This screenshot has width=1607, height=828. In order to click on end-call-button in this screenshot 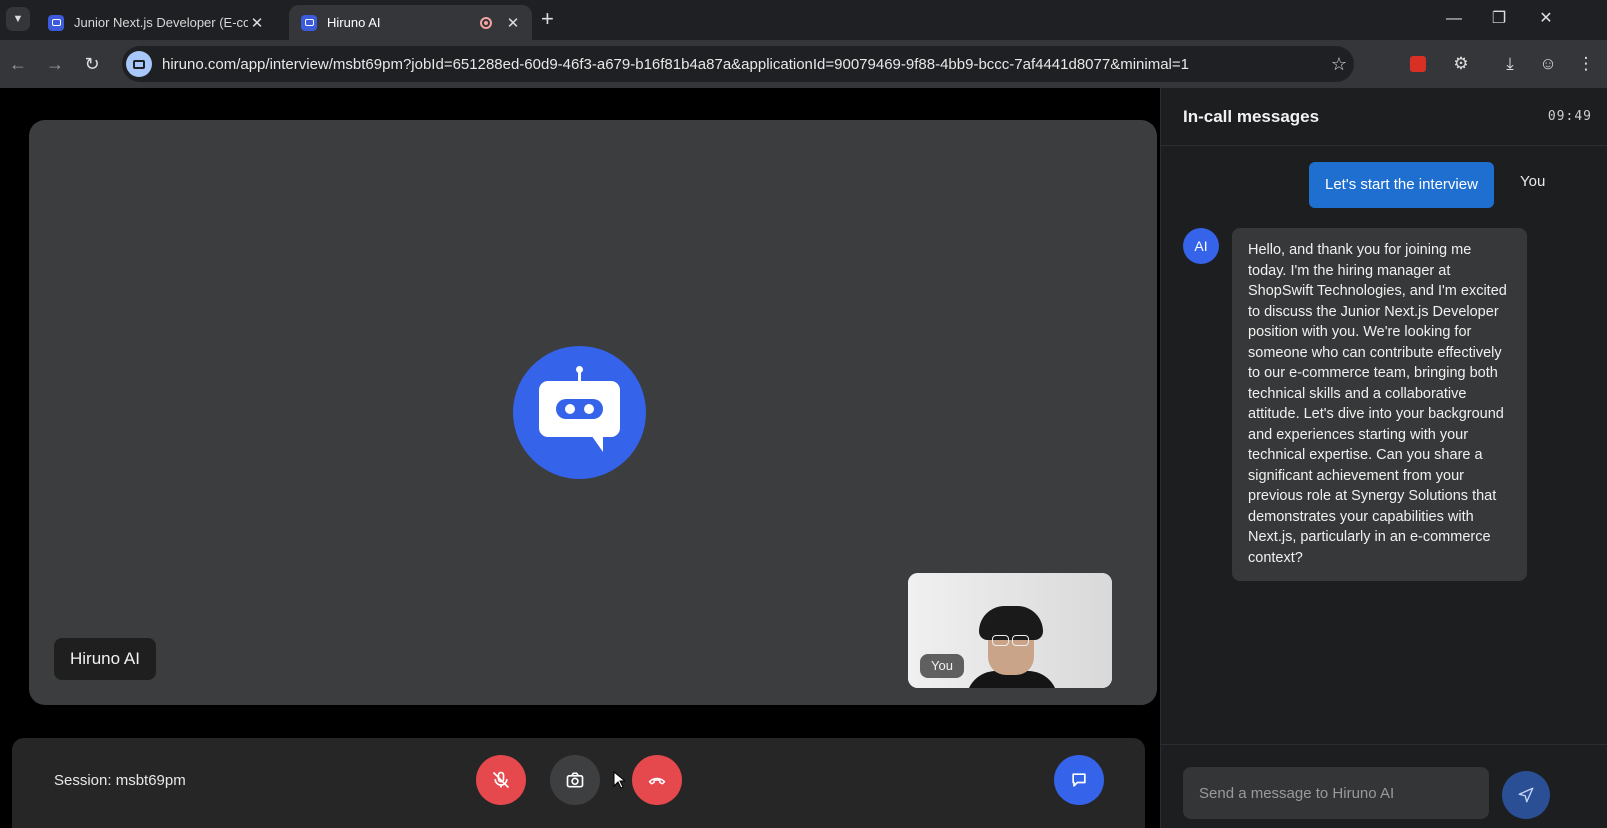, I will do `click(657, 780)`.